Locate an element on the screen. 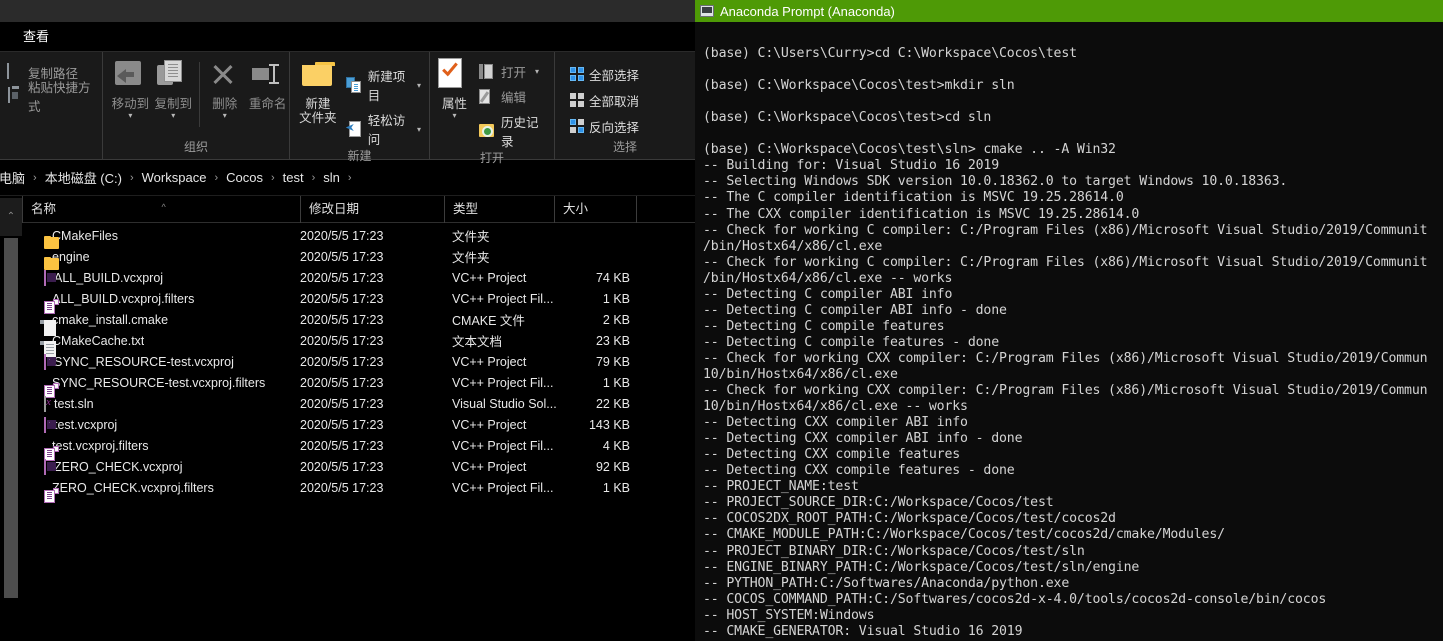 The height and width of the screenshot is (641, 1443). nav-pane-scrollbar-thumb is located at coordinates (11, 418).